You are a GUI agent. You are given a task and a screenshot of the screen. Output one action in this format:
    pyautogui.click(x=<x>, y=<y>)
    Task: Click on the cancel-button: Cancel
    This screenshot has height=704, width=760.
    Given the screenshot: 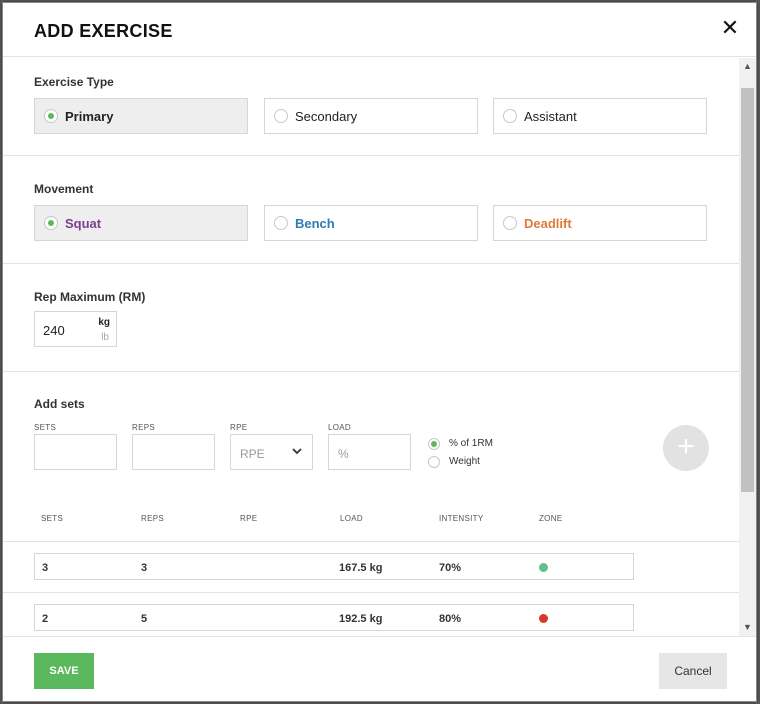 What is the action you would take?
    pyautogui.click(x=693, y=671)
    